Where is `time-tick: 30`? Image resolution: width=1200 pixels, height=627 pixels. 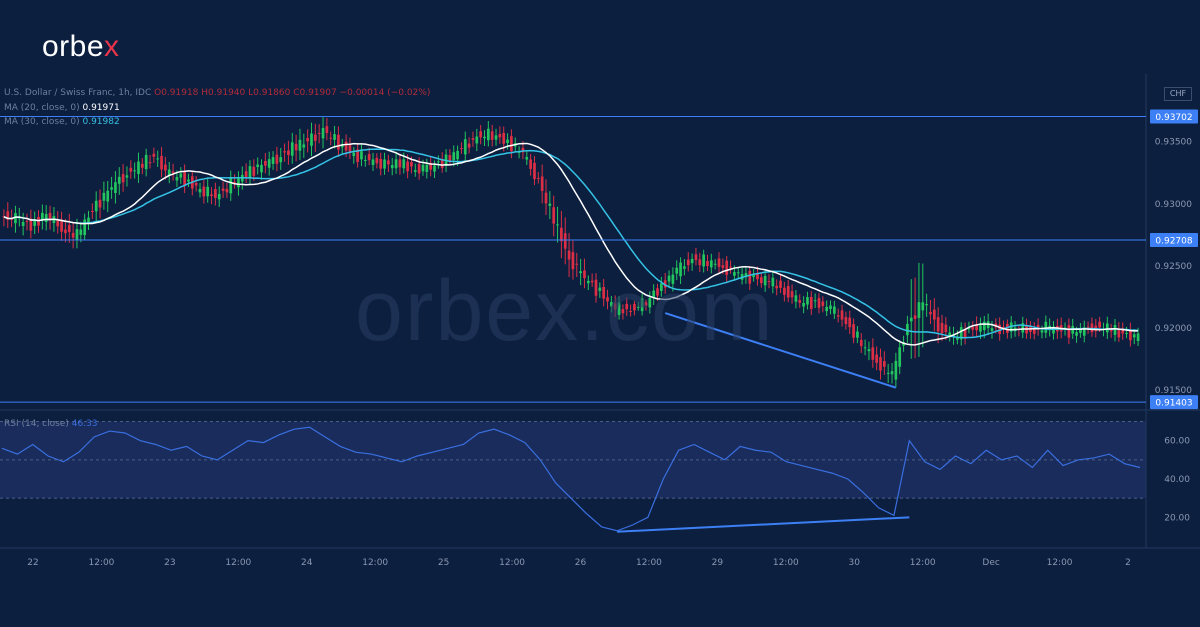 time-tick: 30 is located at coordinates (855, 563).